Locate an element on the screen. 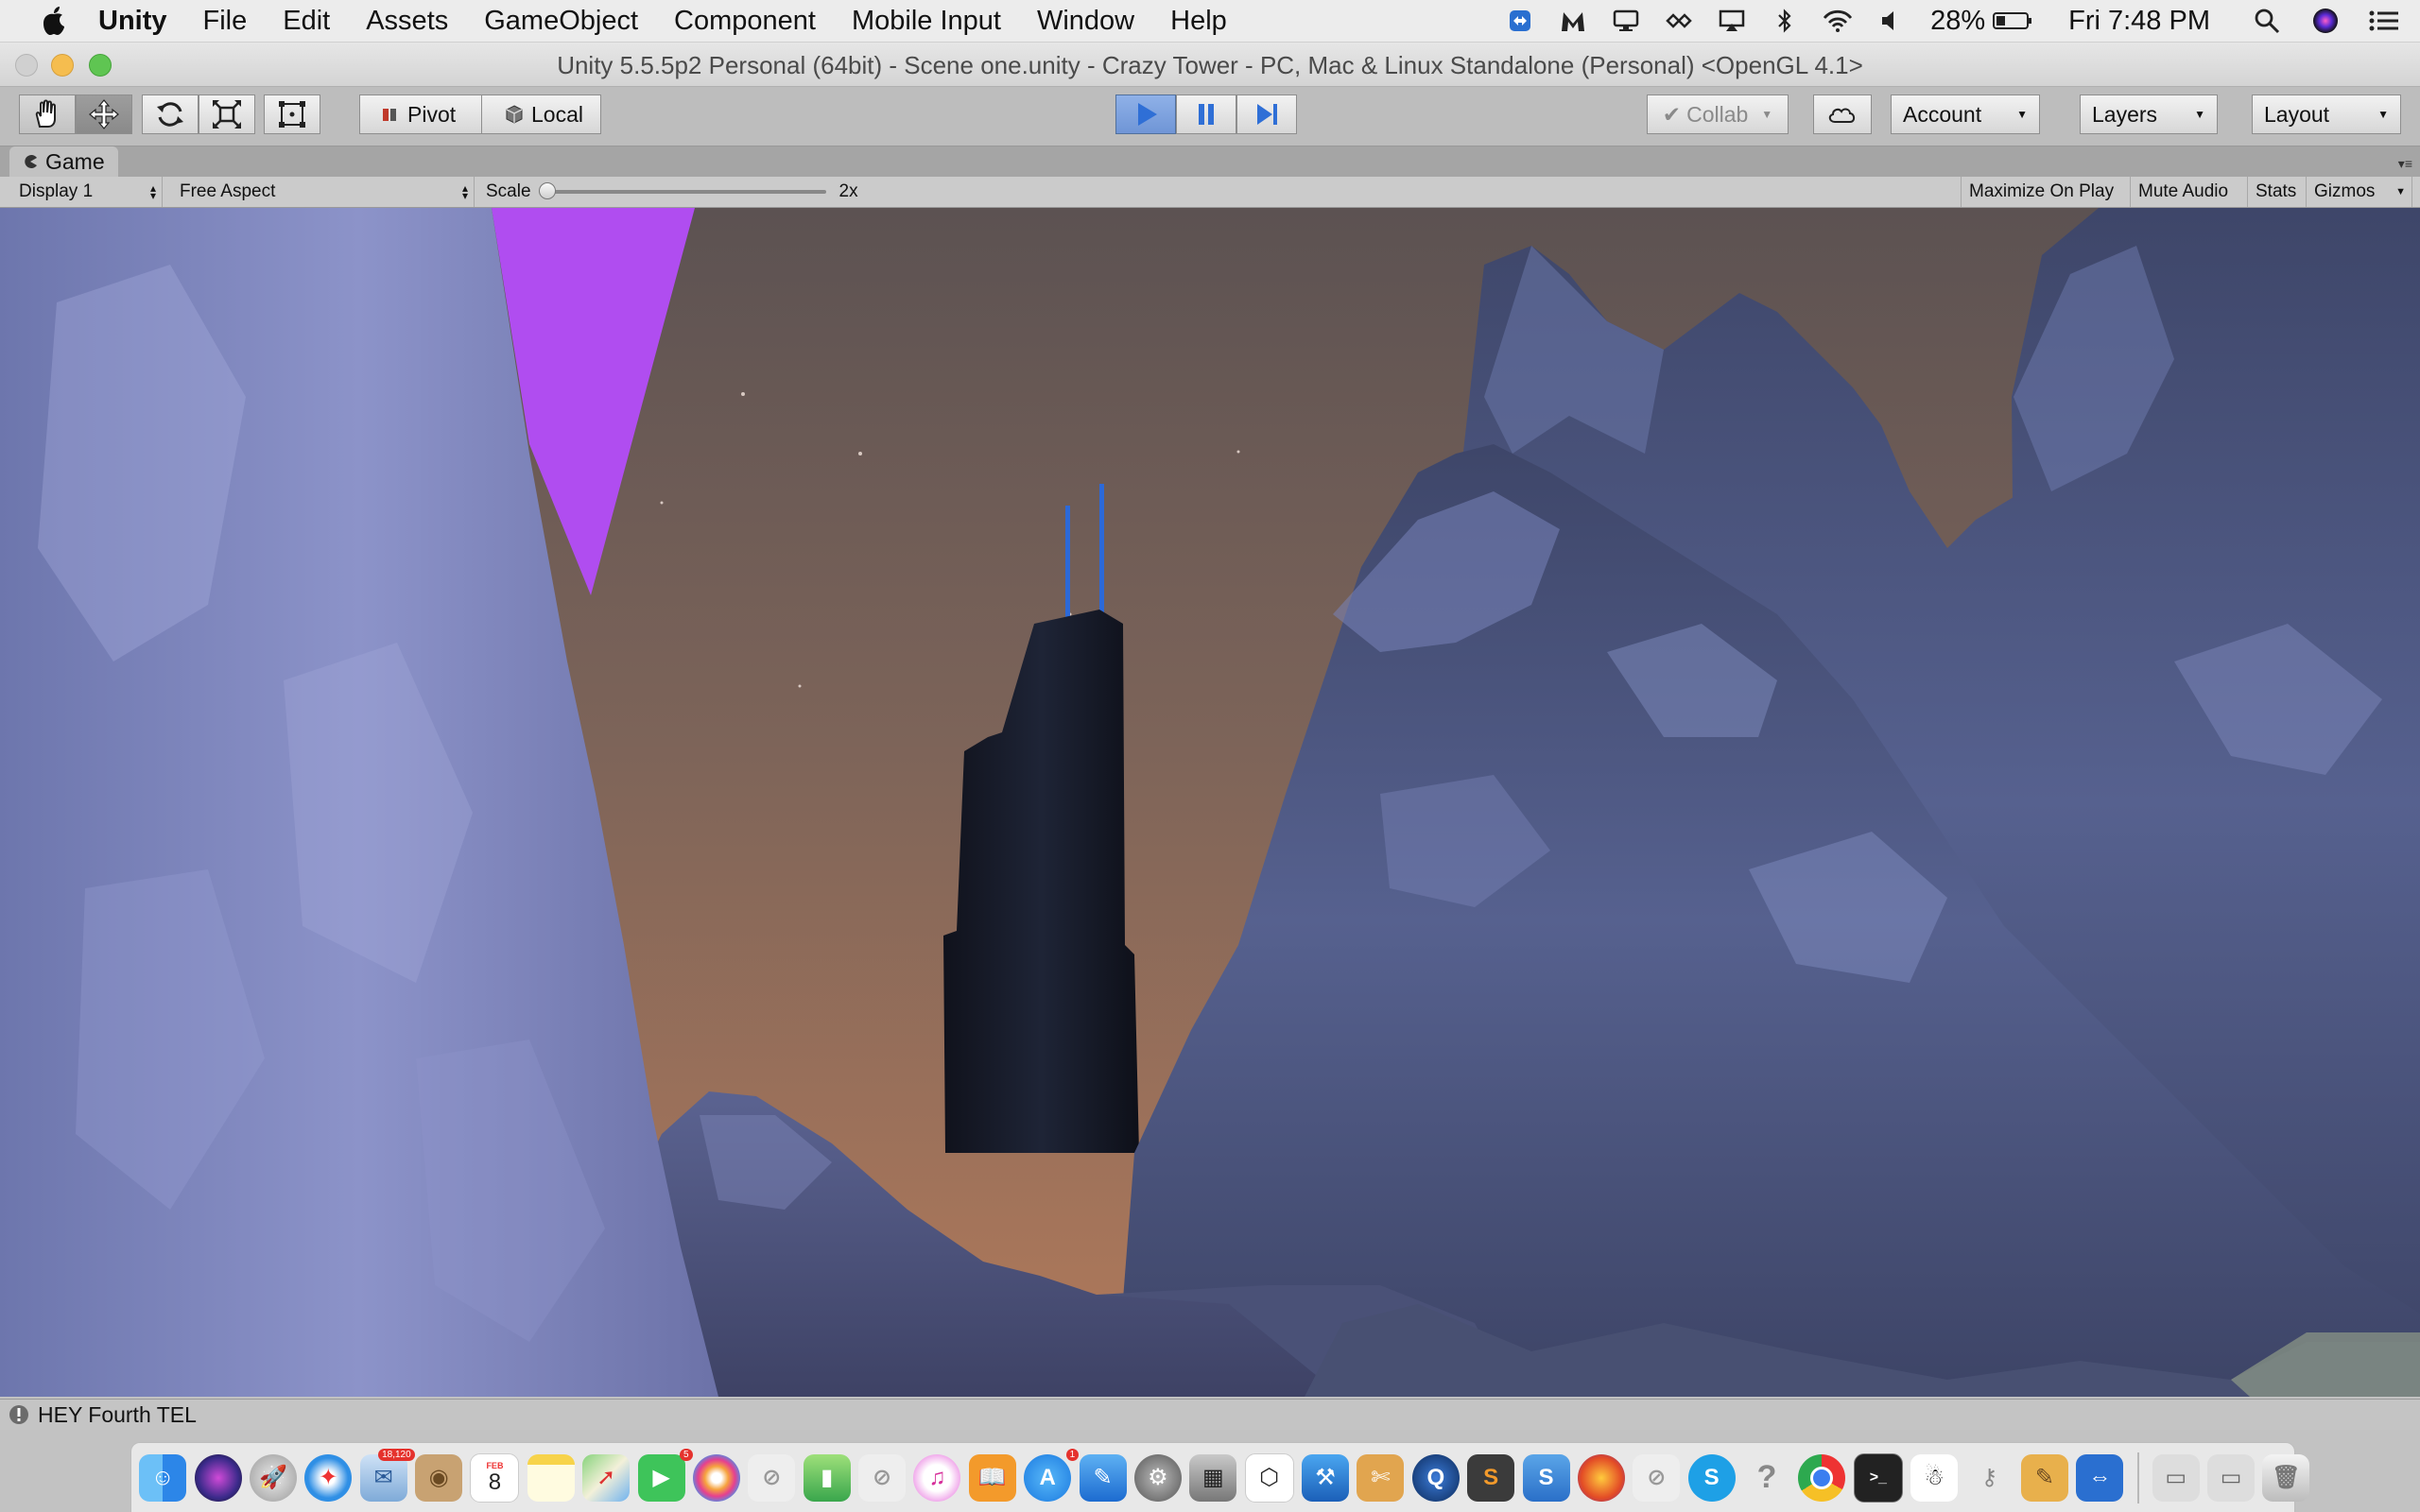  ibooks-icon: 📖 is located at coordinates (992, 1477).